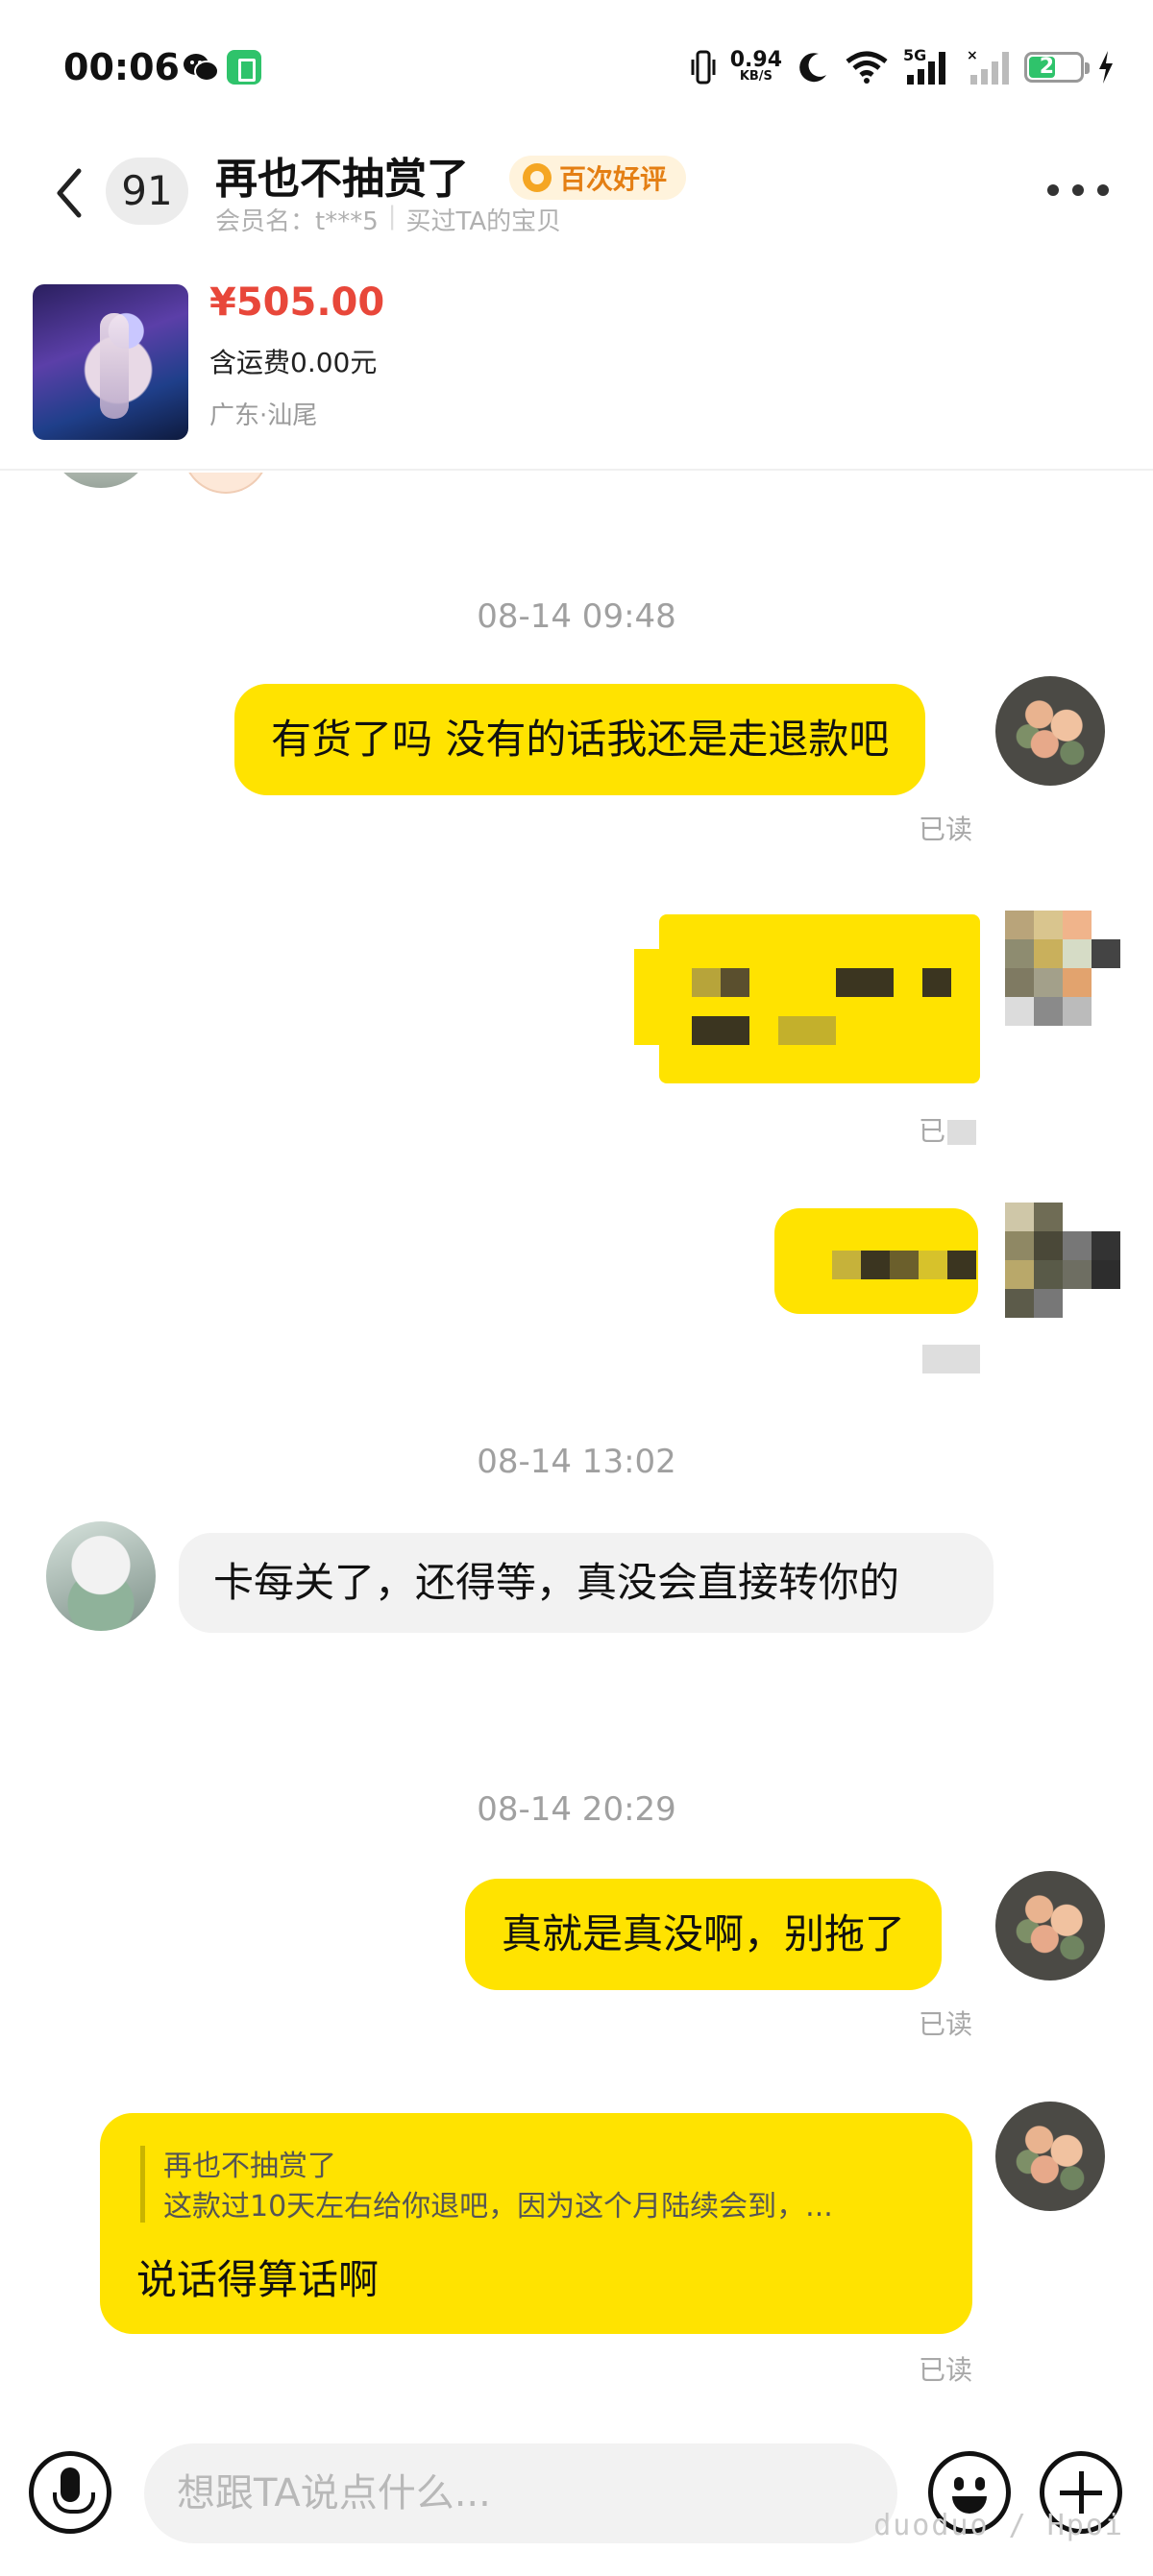  What do you see at coordinates (147, 192) in the screenshot?
I see `unread-count-badge: 91` at bounding box center [147, 192].